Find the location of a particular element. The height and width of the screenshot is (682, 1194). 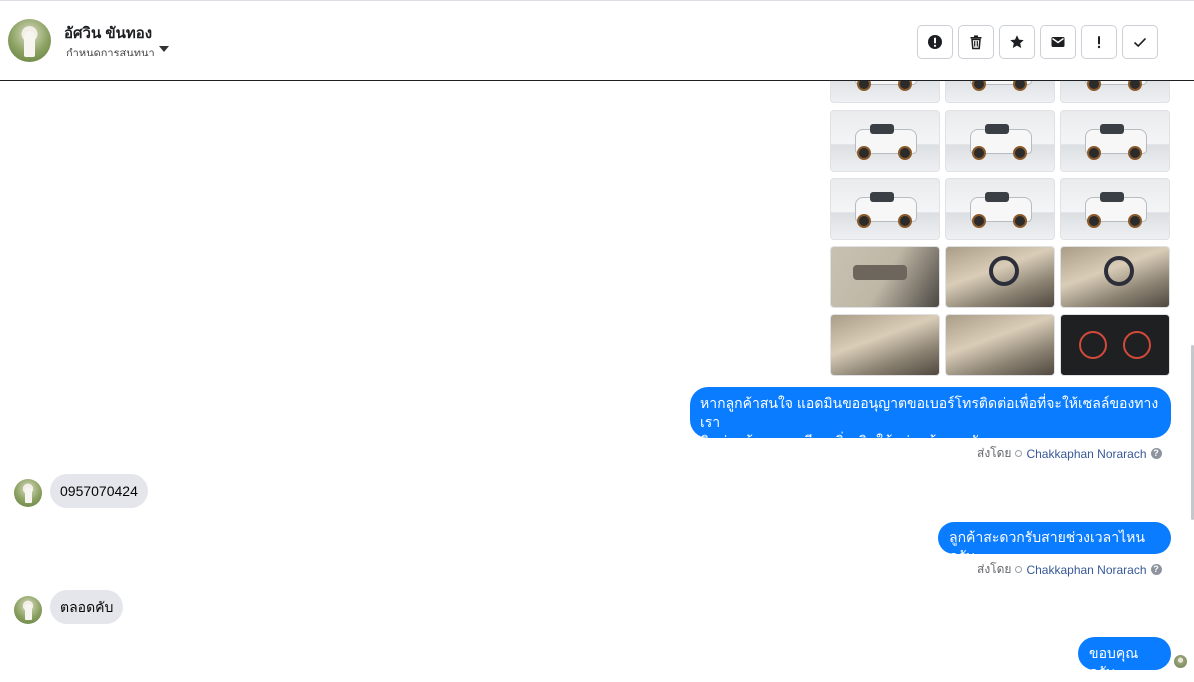

mark-unread-button is located at coordinates (1058, 42).